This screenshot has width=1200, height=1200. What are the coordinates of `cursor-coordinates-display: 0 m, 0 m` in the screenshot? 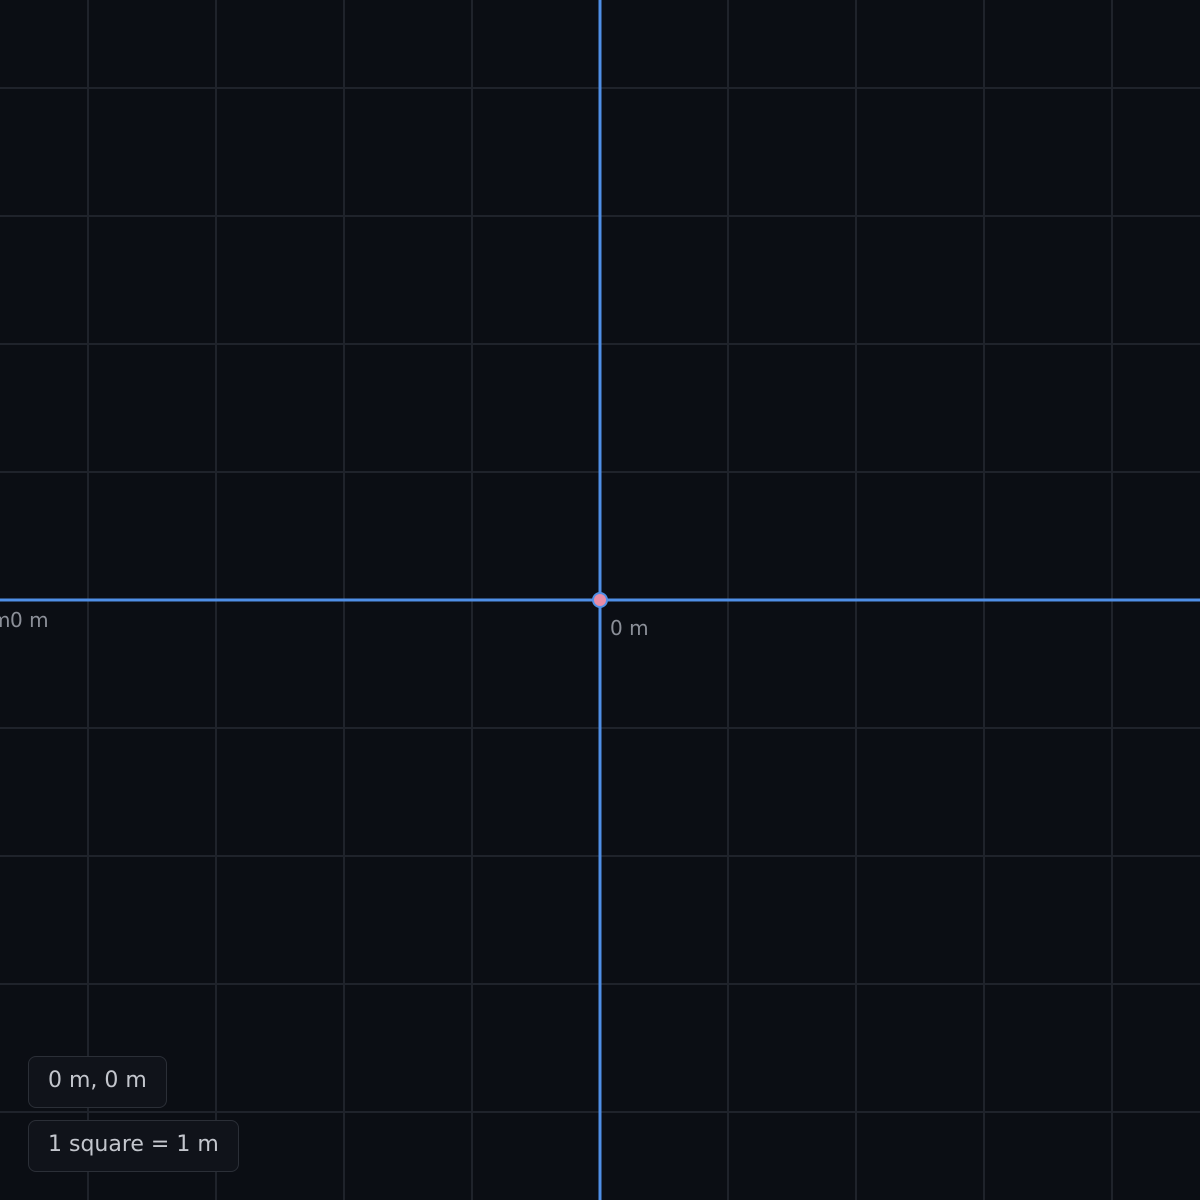 It's located at (97, 1082).